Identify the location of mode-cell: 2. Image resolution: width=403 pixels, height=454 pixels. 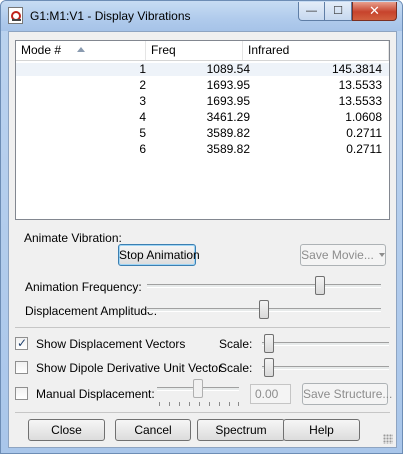
(142, 85).